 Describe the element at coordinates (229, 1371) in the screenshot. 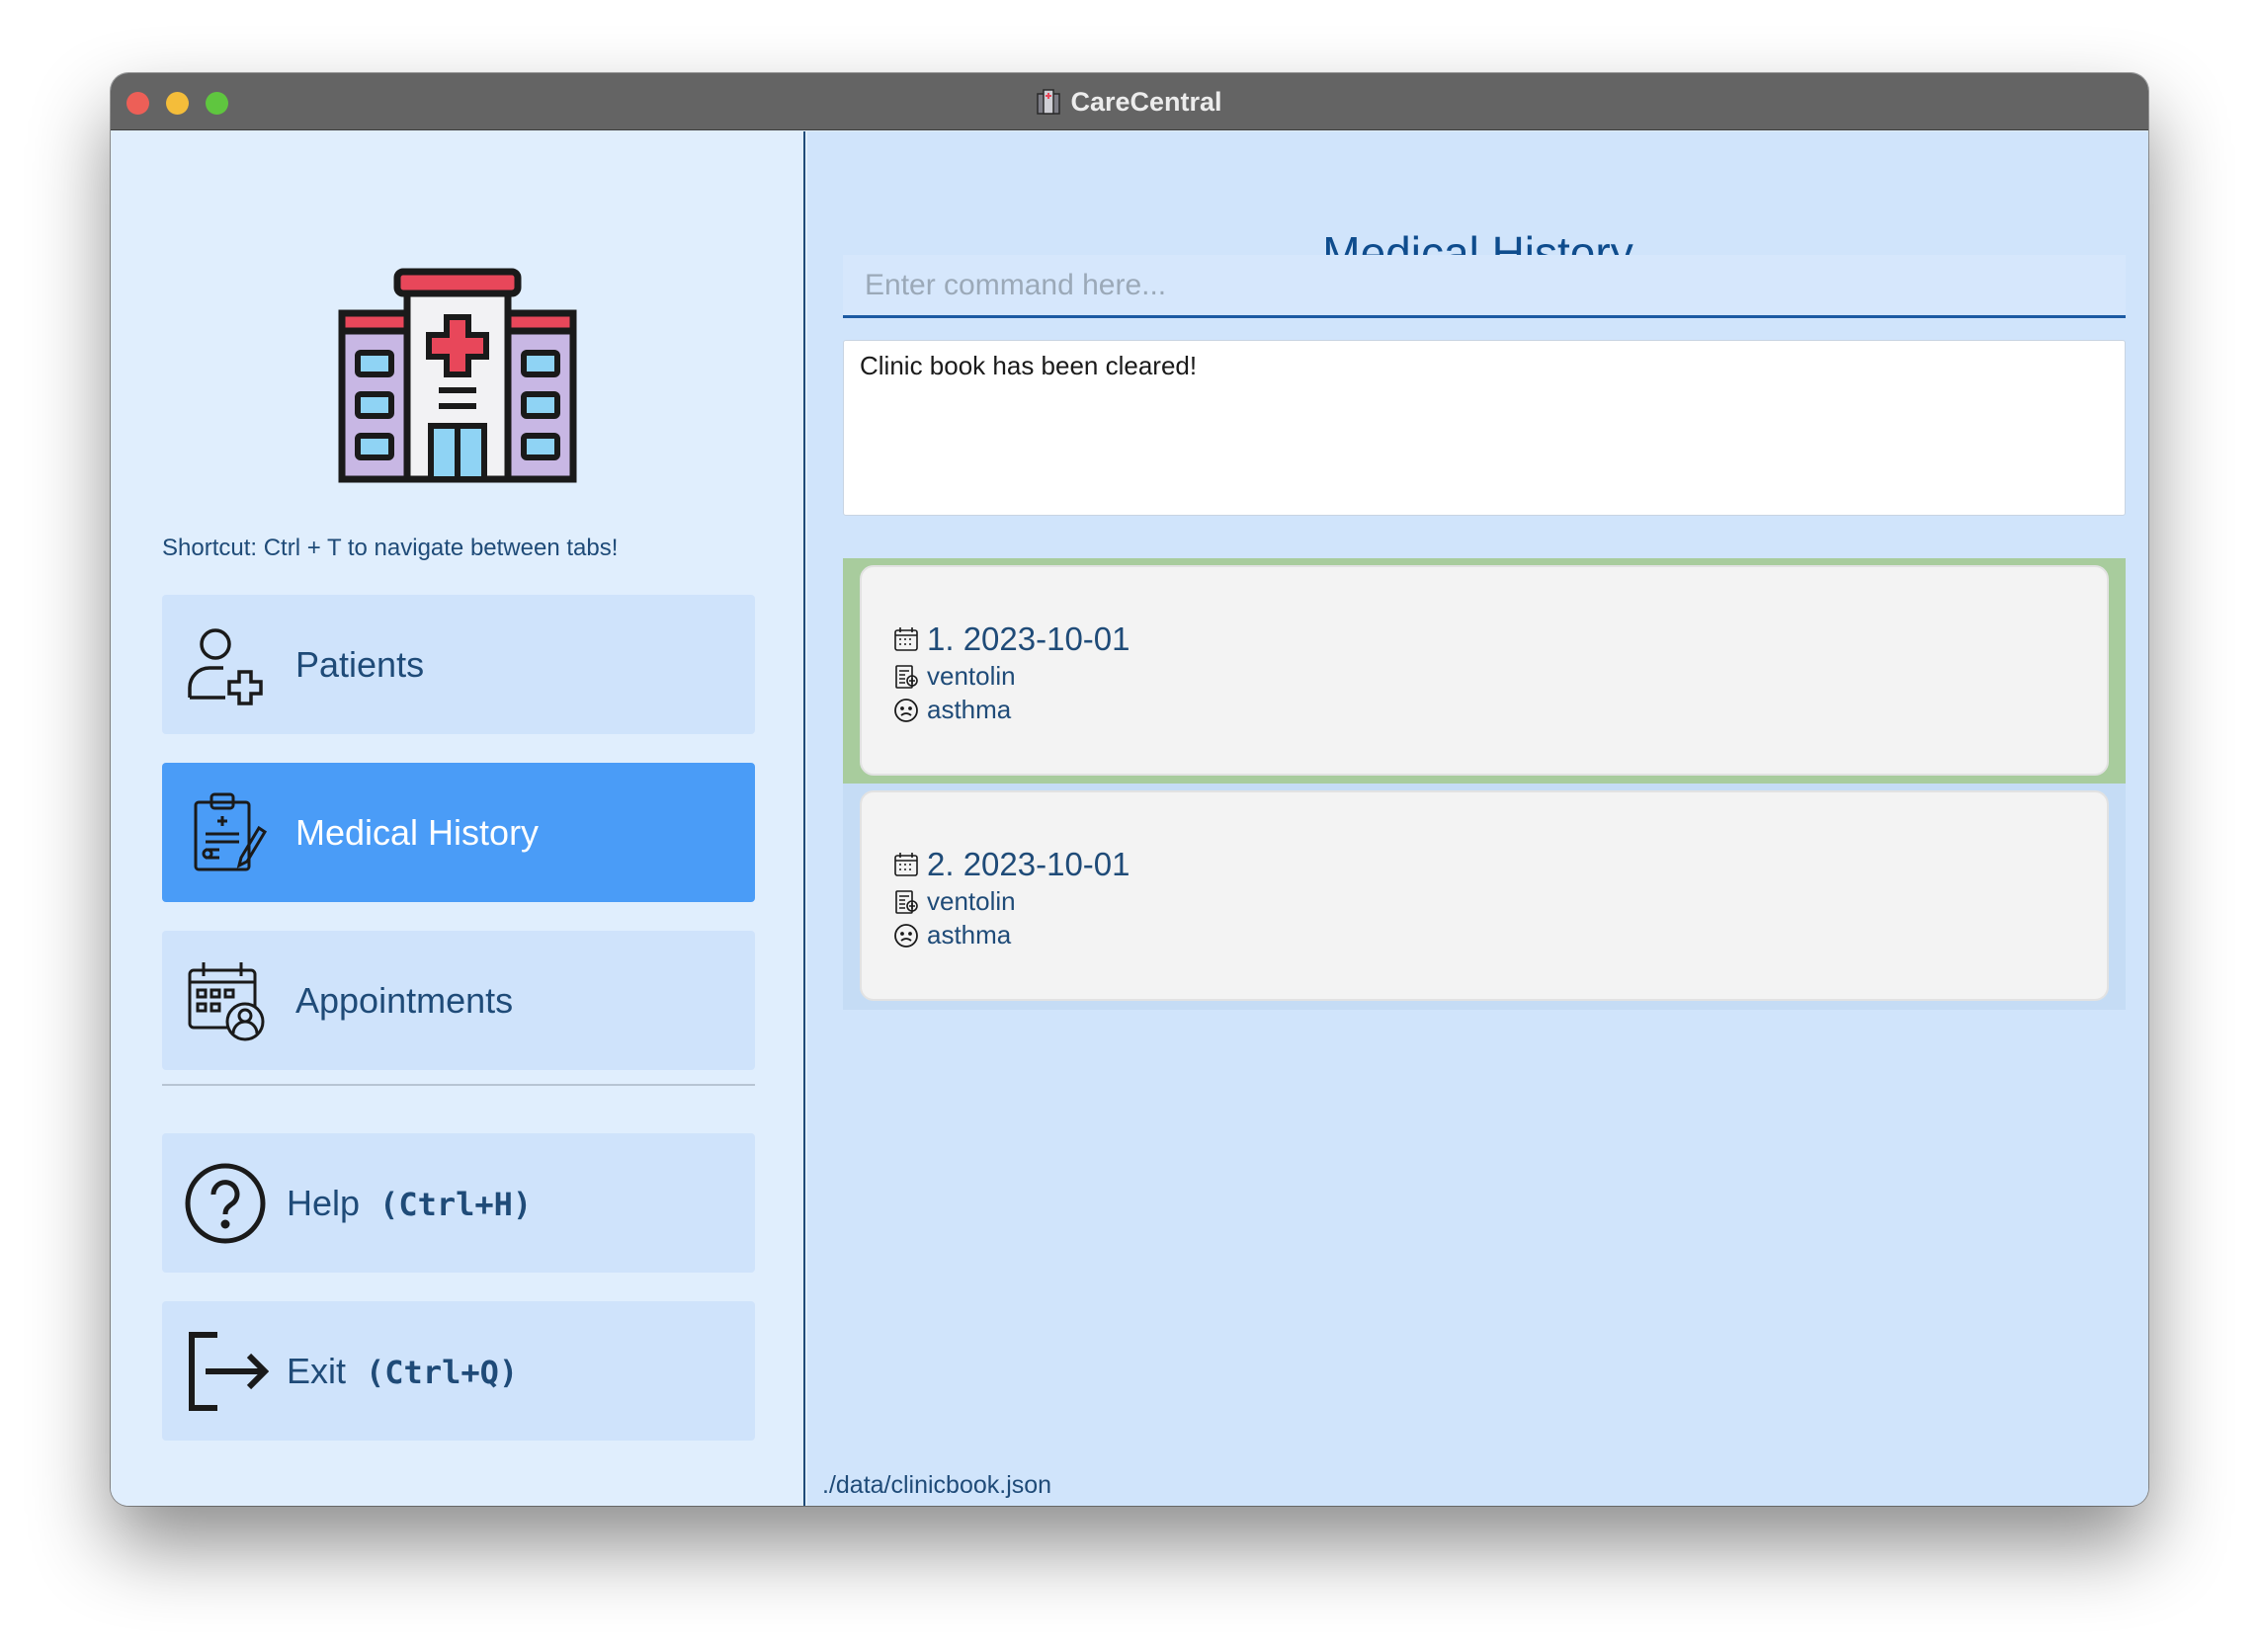

I see `exit-icon` at that location.